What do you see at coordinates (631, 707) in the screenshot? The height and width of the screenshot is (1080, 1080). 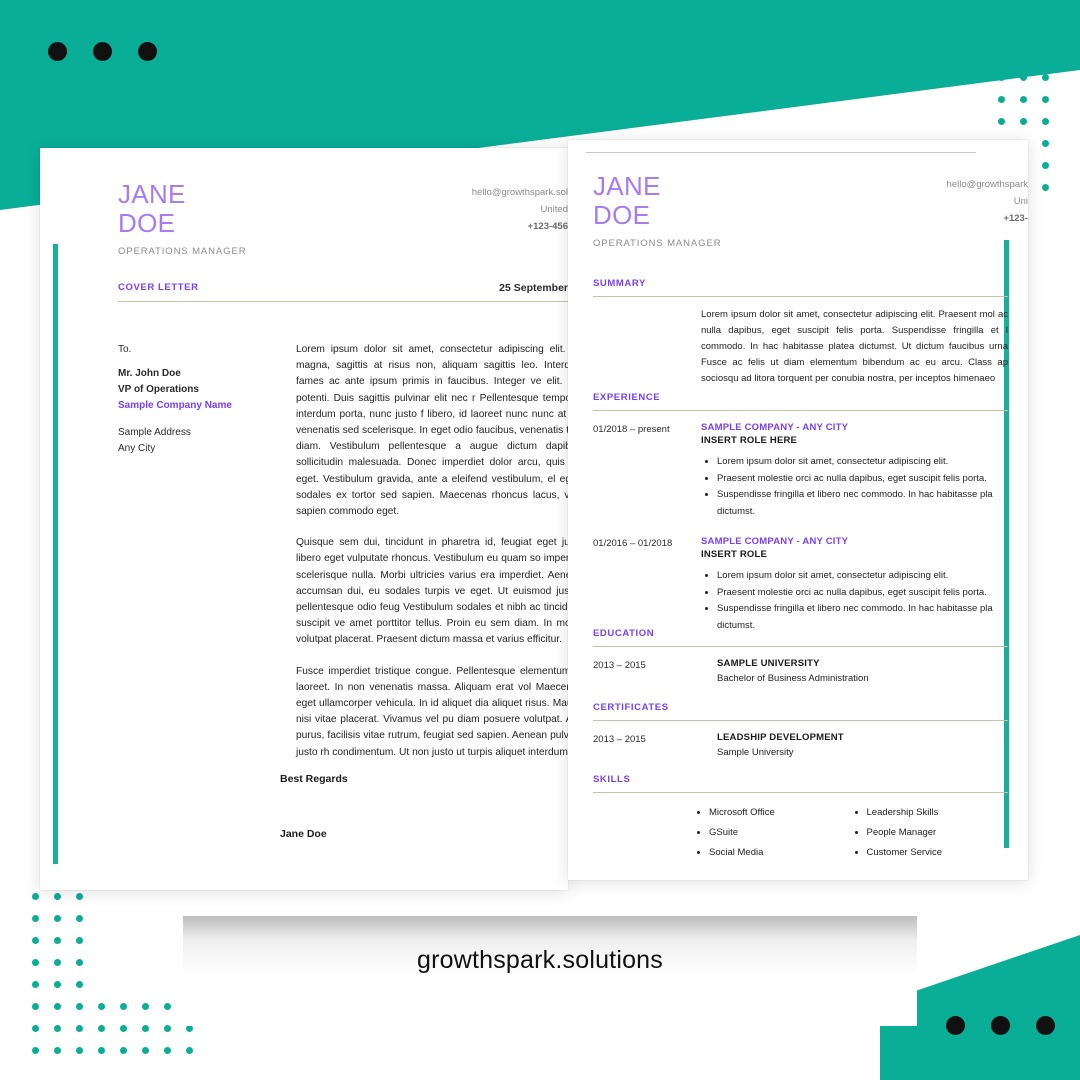 I see `section-title-certificates: CERTIFICATES` at bounding box center [631, 707].